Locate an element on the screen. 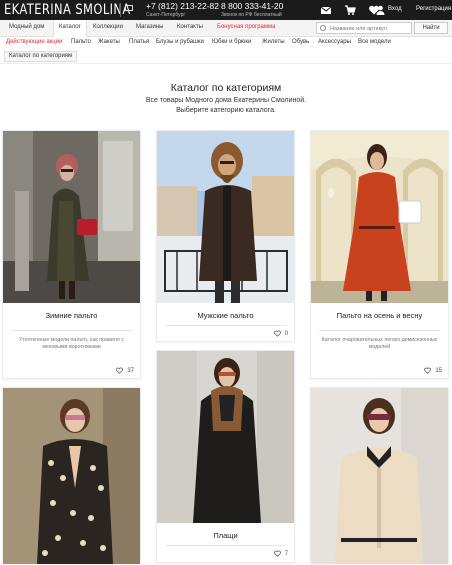 The height and width of the screenshot is (565, 452). likes-count: 15 is located at coordinates (438, 370).